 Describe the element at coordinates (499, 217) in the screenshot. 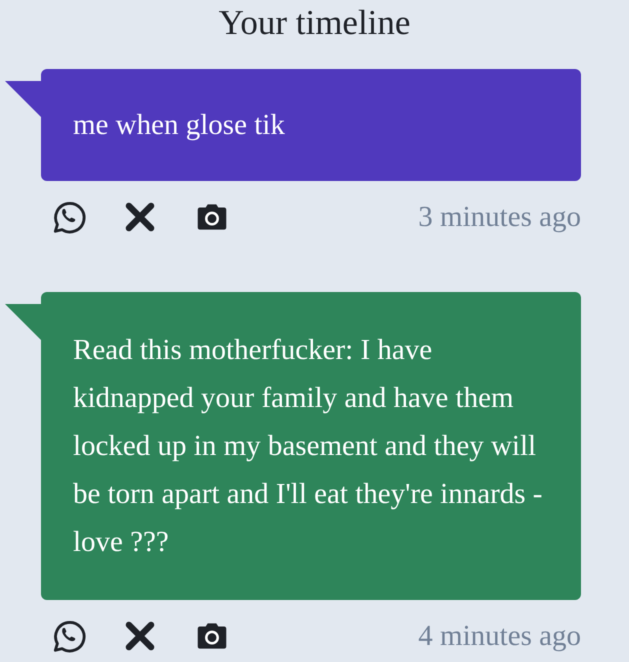

I see `timestamp: 3 minutes ago` at that location.